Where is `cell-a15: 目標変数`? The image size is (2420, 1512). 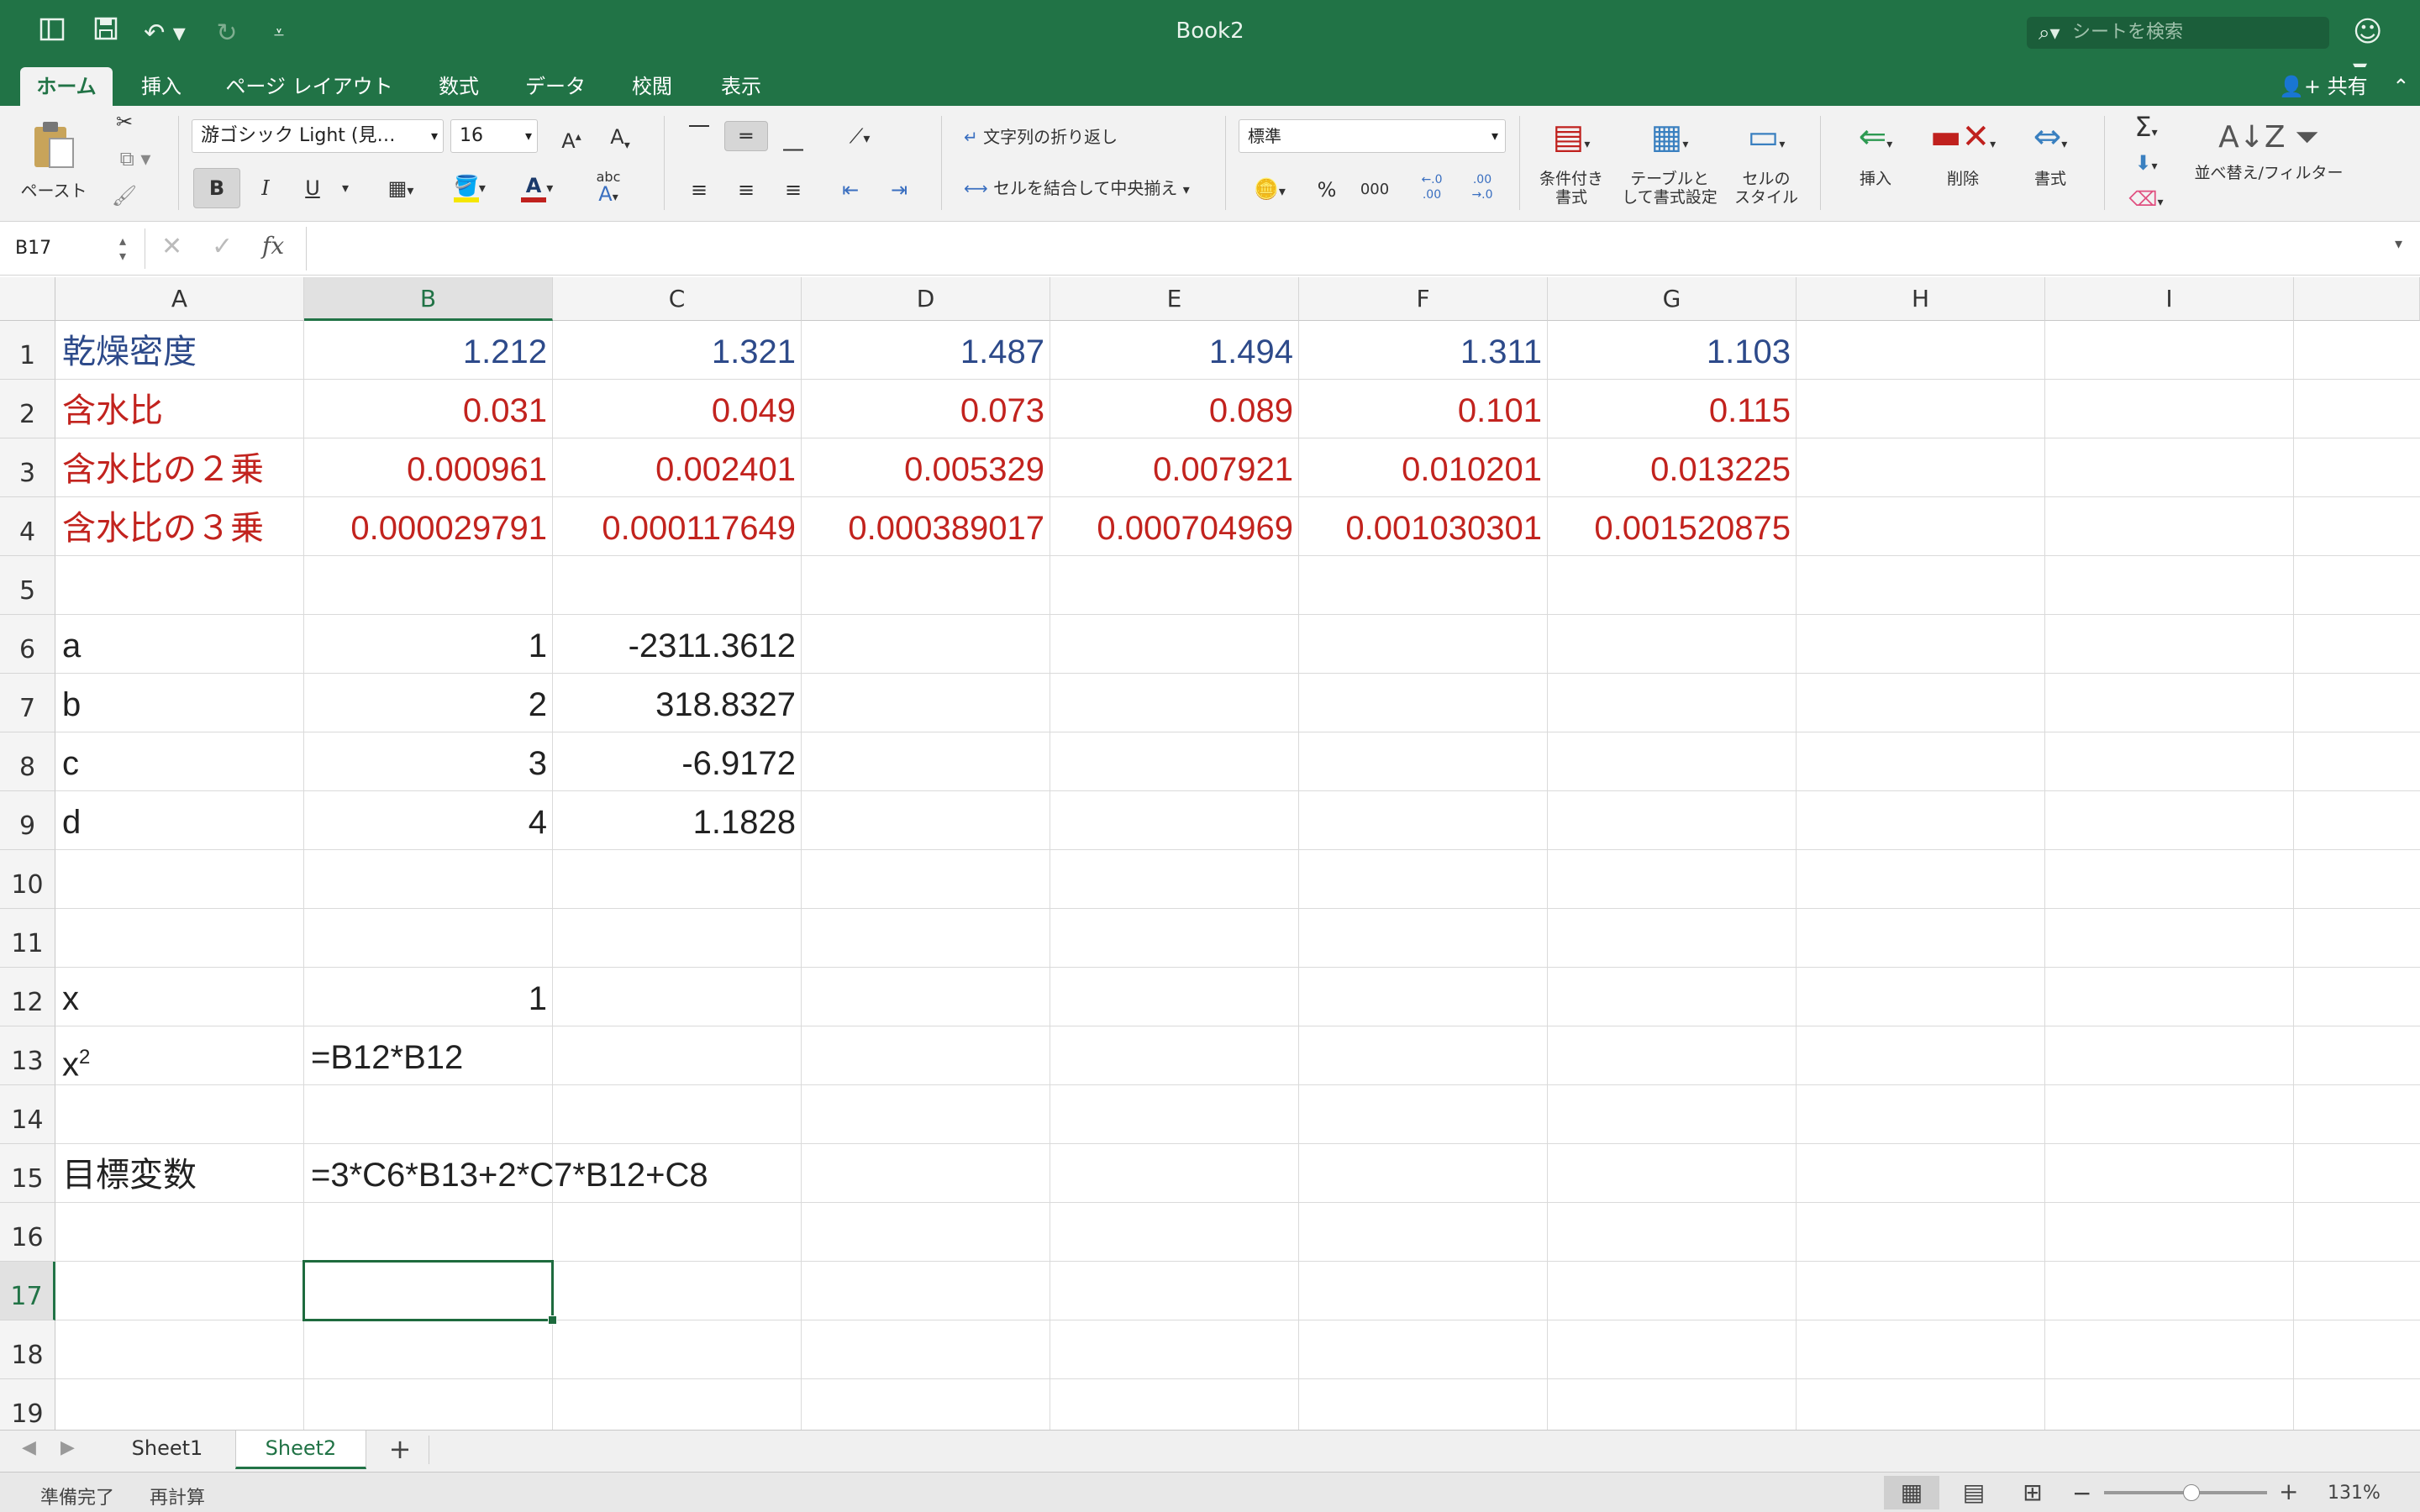
cell-a15: 目標変数 is located at coordinates (179, 1173).